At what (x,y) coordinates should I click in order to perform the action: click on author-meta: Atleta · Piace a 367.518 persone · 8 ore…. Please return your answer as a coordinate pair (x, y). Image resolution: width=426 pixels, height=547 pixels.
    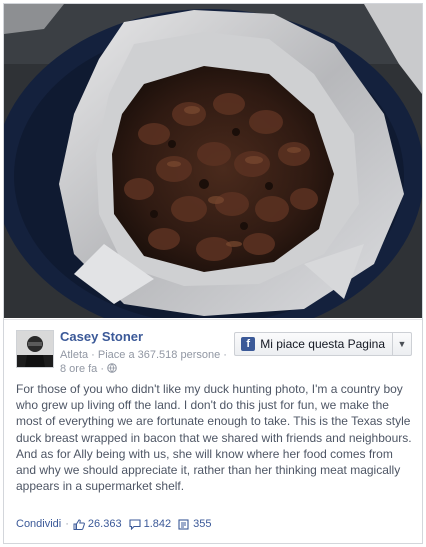
    Looking at the image, I should click on (146, 362).